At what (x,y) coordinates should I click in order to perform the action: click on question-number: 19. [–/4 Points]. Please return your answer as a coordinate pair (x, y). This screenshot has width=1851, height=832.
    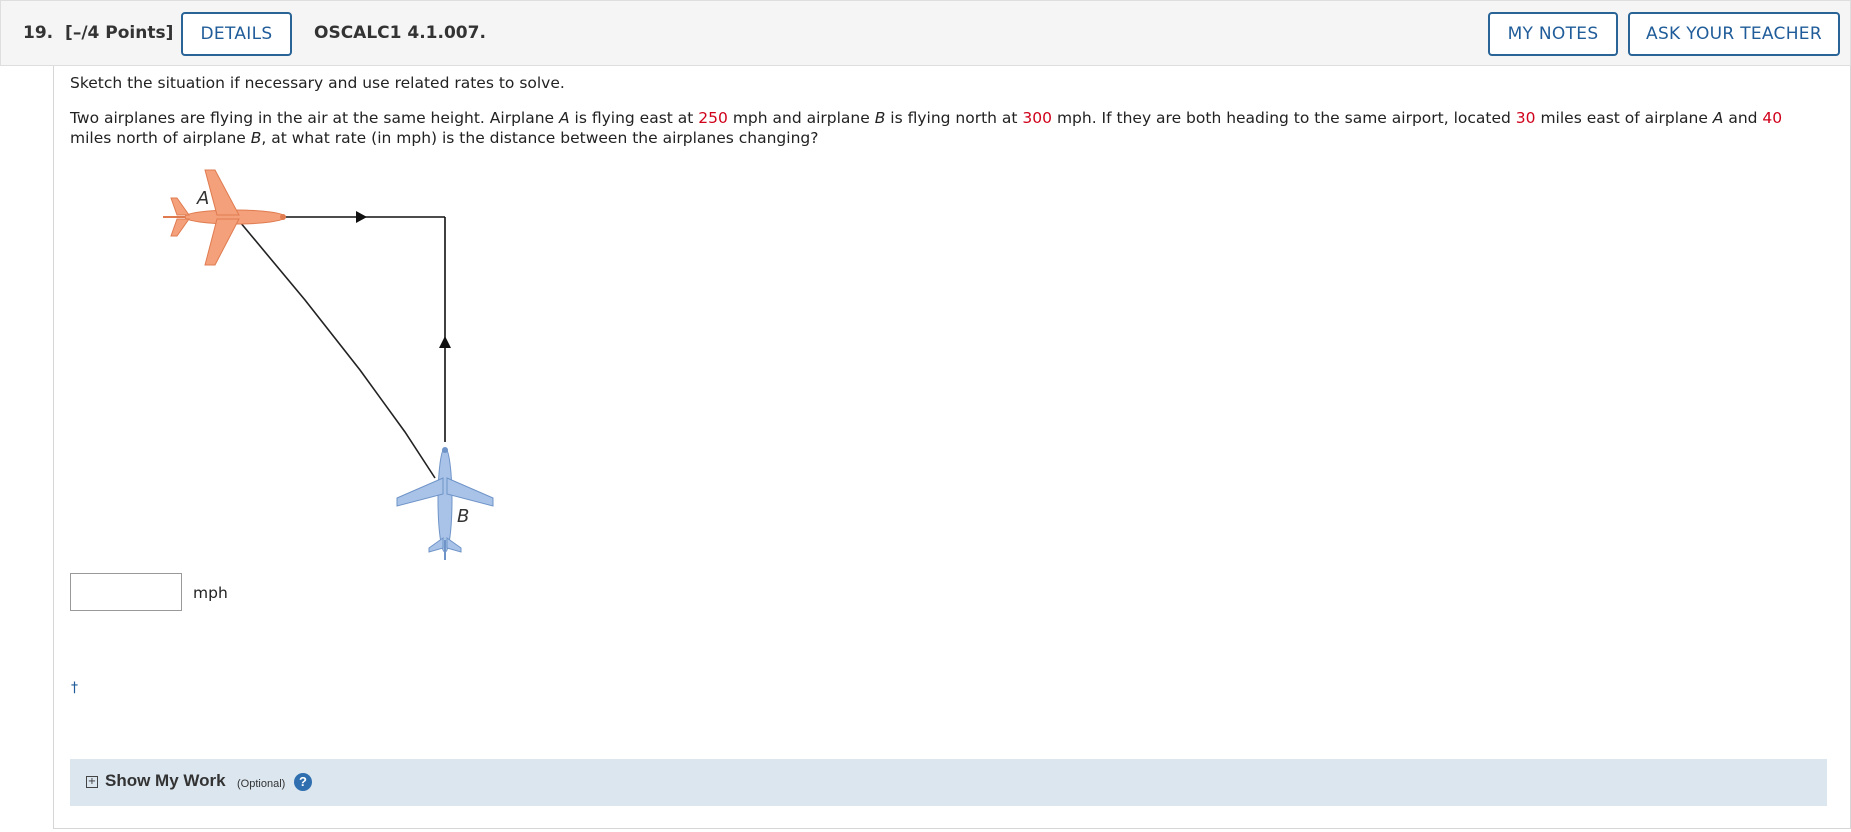
    Looking at the image, I should click on (98, 33).